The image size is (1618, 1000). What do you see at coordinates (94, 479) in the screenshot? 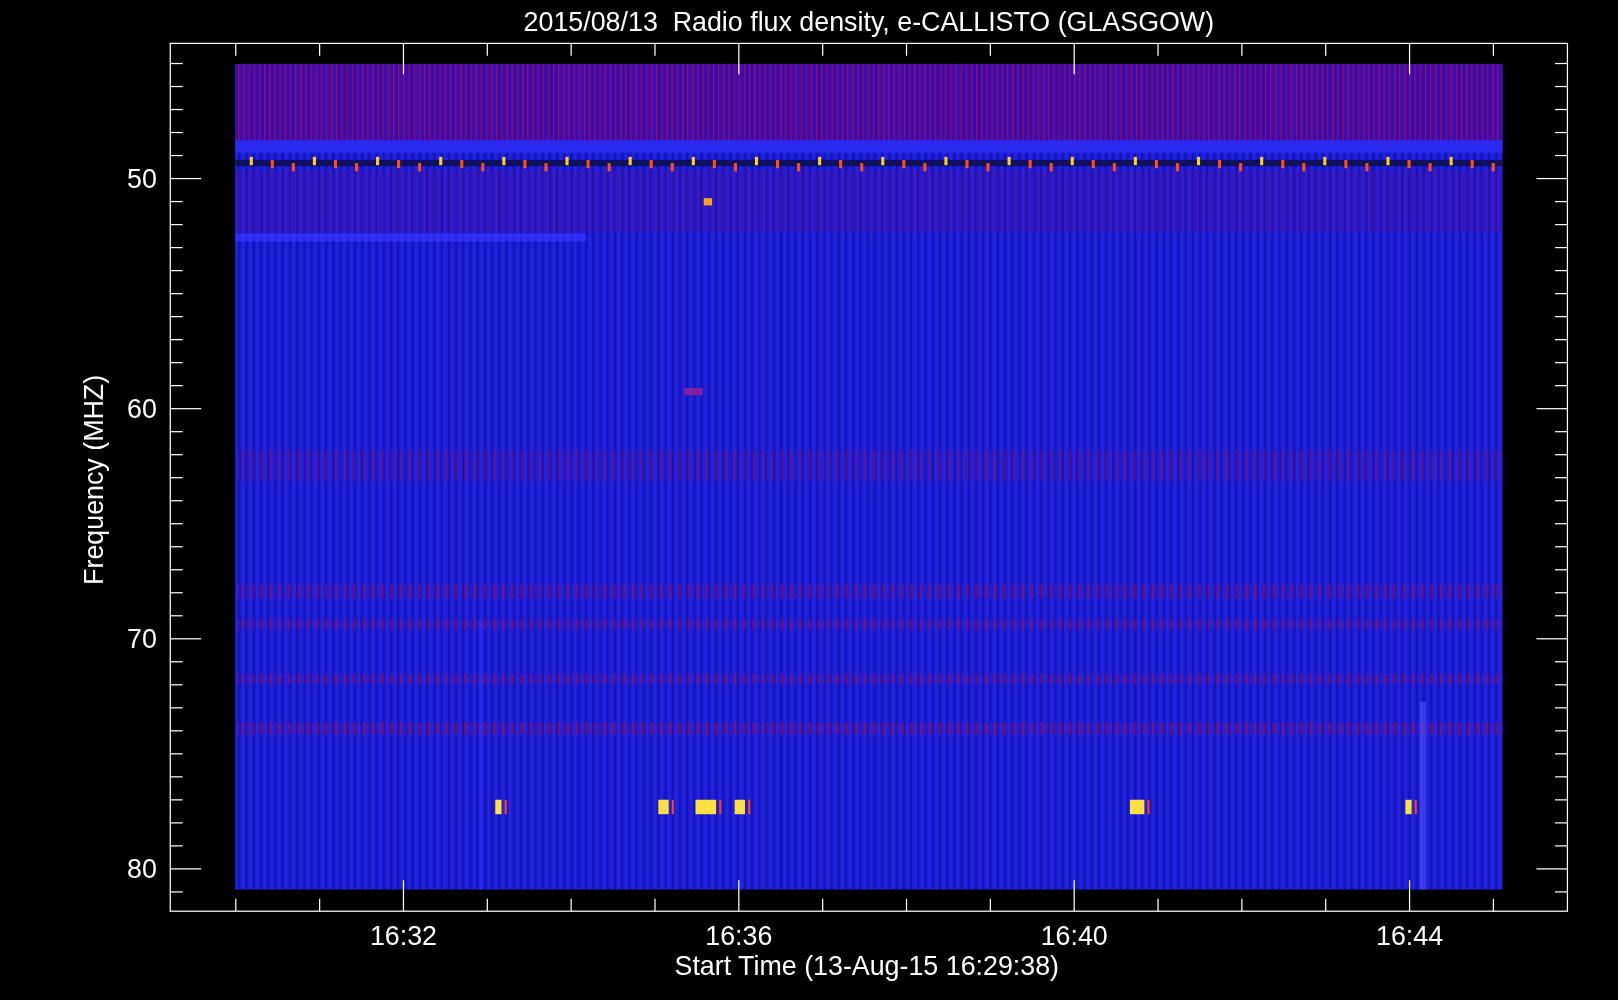
I see `axis-title: Frequency (MHZ)` at bounding box center [94, 479].